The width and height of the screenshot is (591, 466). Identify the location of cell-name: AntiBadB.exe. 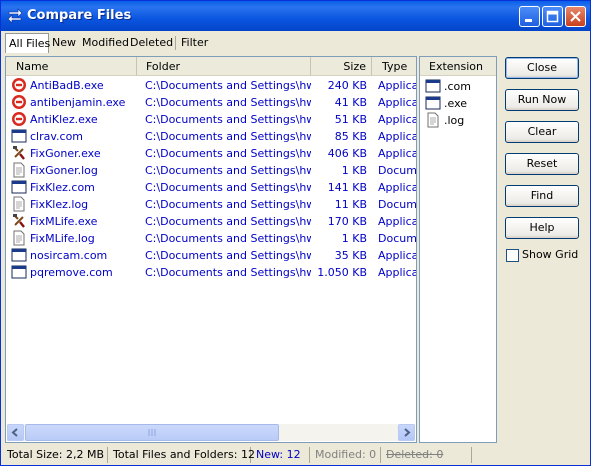
(67, 85).